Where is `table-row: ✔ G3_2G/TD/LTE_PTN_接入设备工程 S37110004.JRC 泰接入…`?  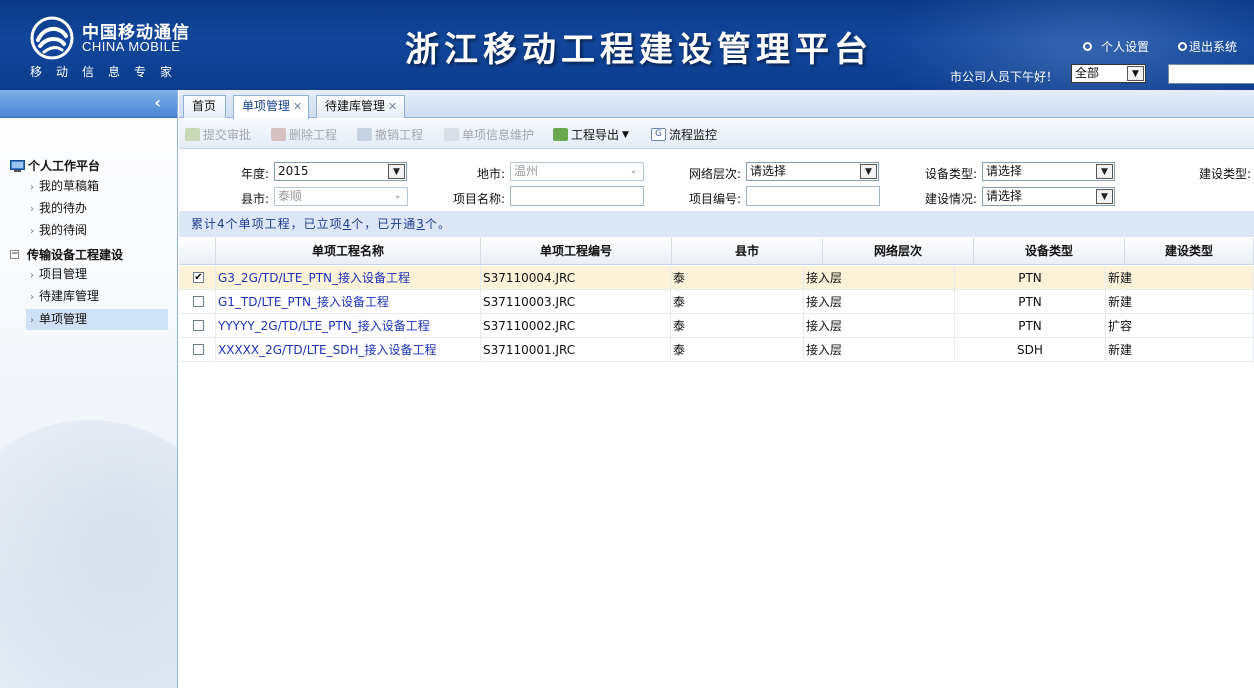 table-row: ✔ G3_2G/TD/LTE_PTN_接入设备工程 S37110004.JRC 泰接入… is located at coordinates (716, 278).